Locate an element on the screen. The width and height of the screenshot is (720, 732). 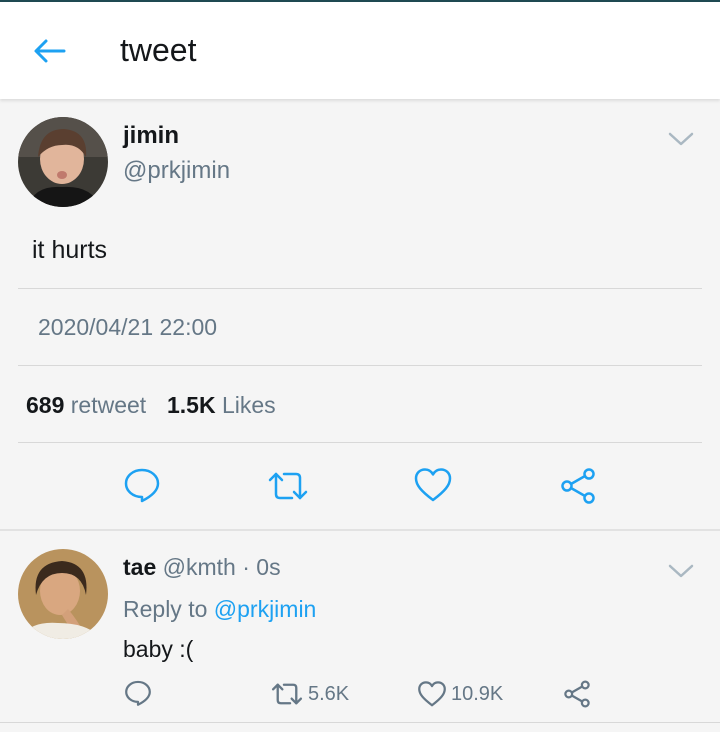
avatar-jimin is located at coordinates (63, 162).